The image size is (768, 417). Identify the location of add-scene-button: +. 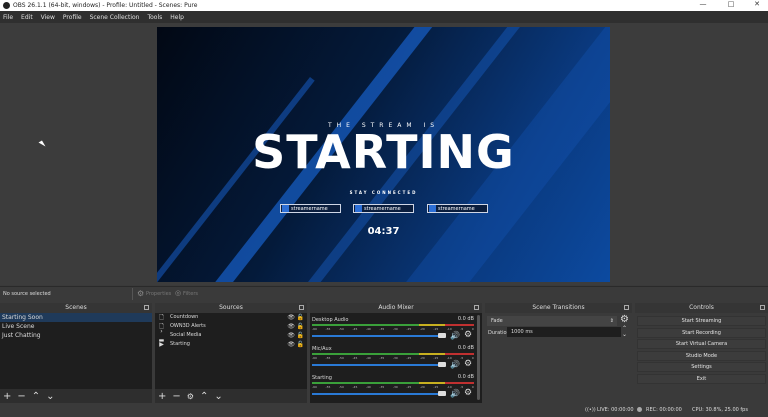
(7, 396).